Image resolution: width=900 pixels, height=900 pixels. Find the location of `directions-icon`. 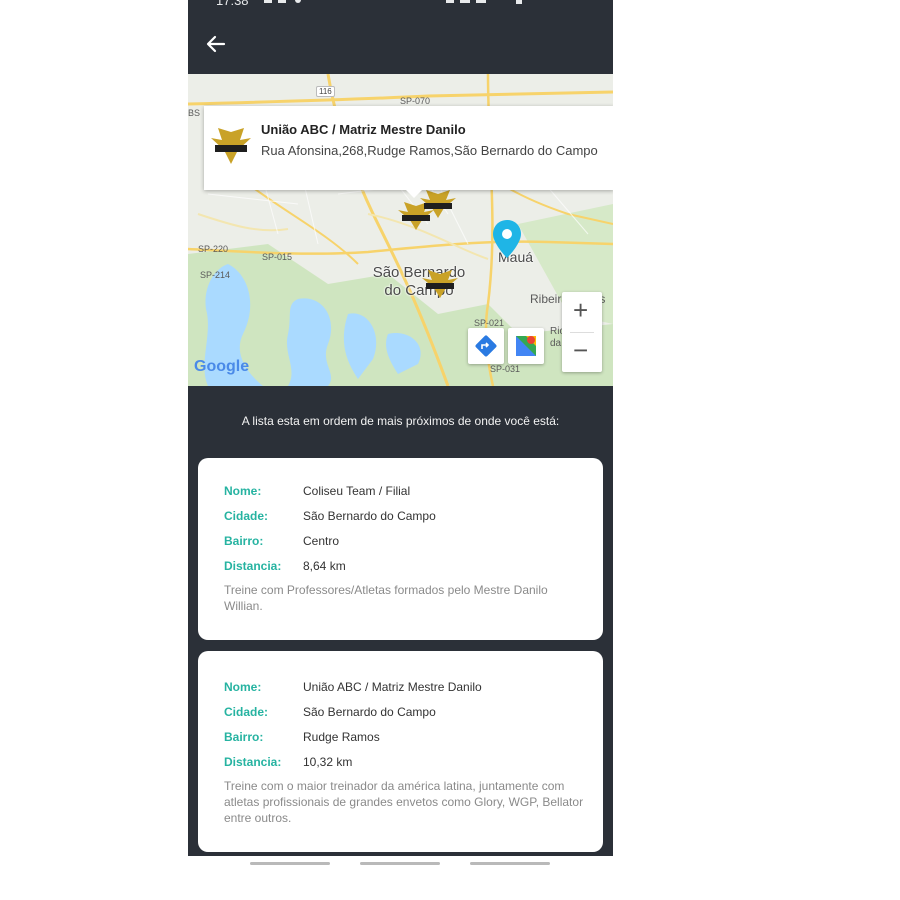

directions-icon is located at coordinates (486, 346).